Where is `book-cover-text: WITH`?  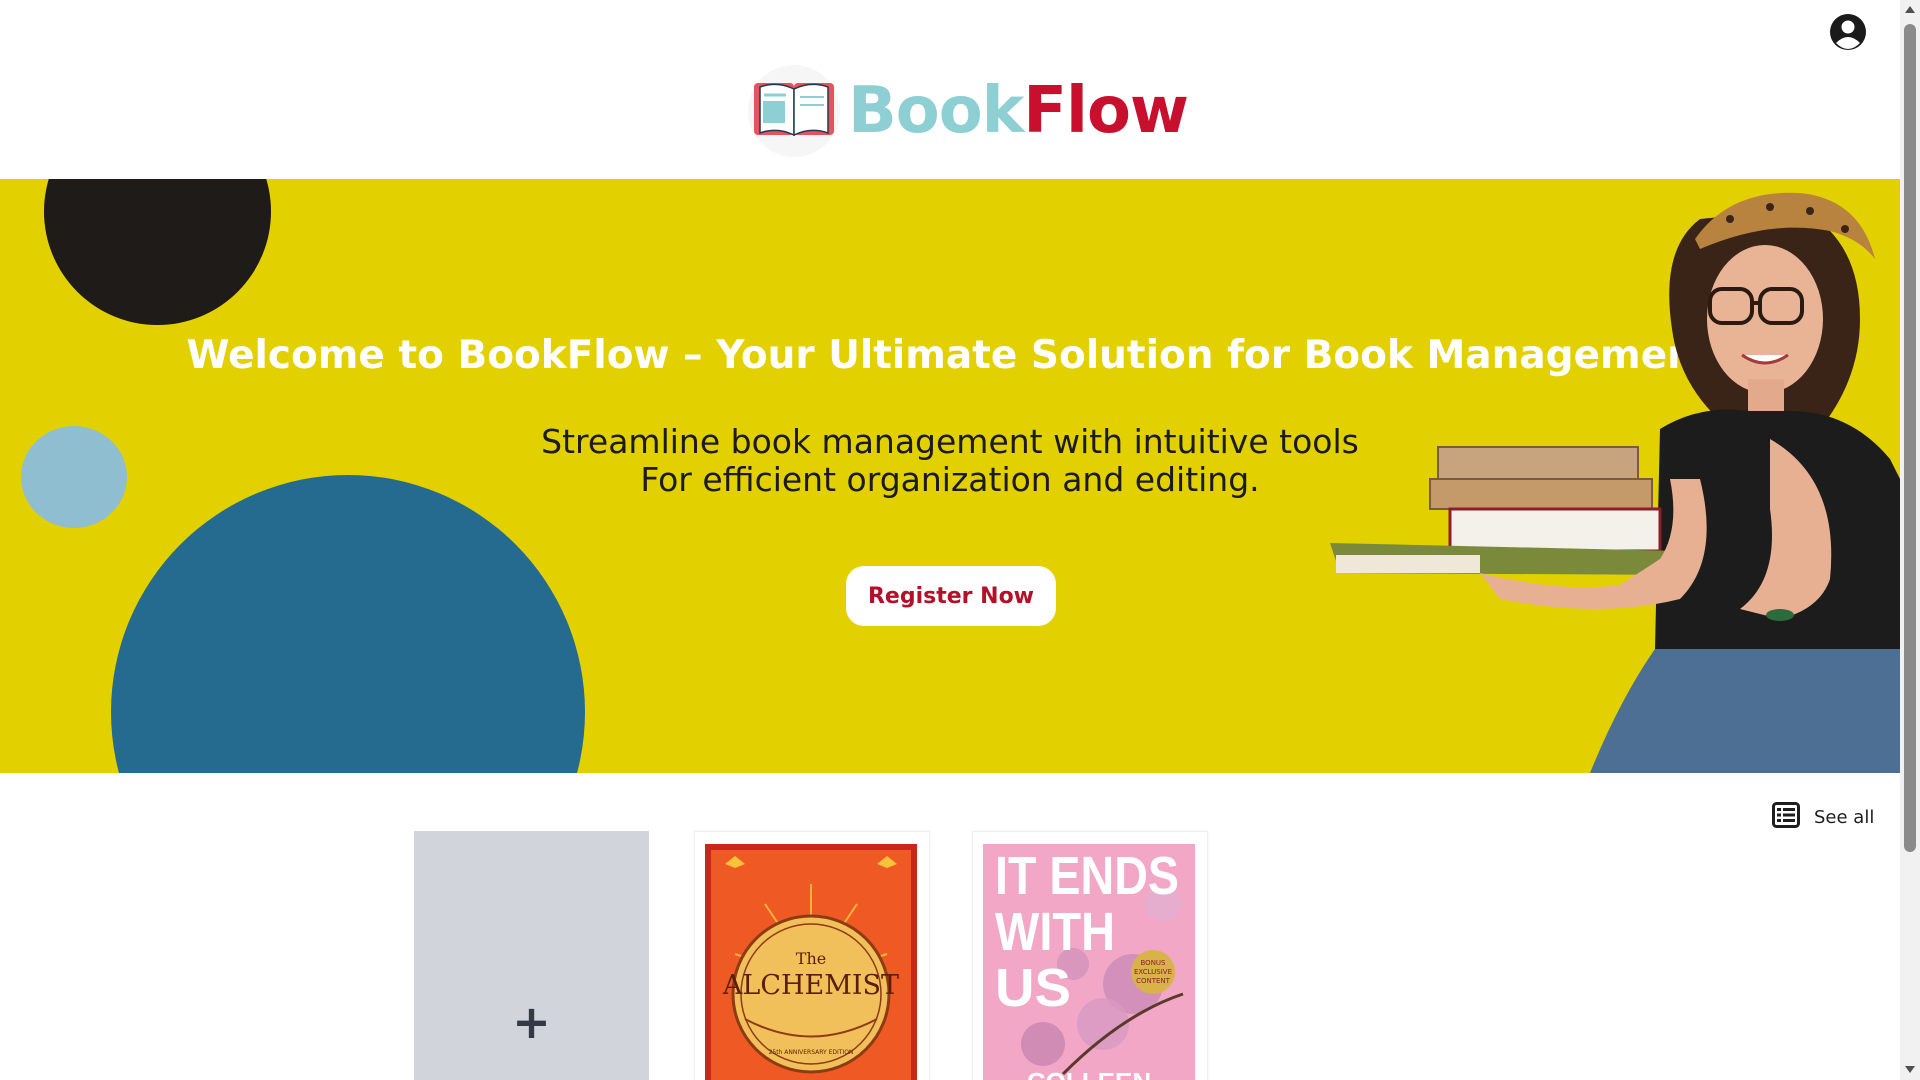
book-cover-text: WITH is located at coordinates (1055, 932).